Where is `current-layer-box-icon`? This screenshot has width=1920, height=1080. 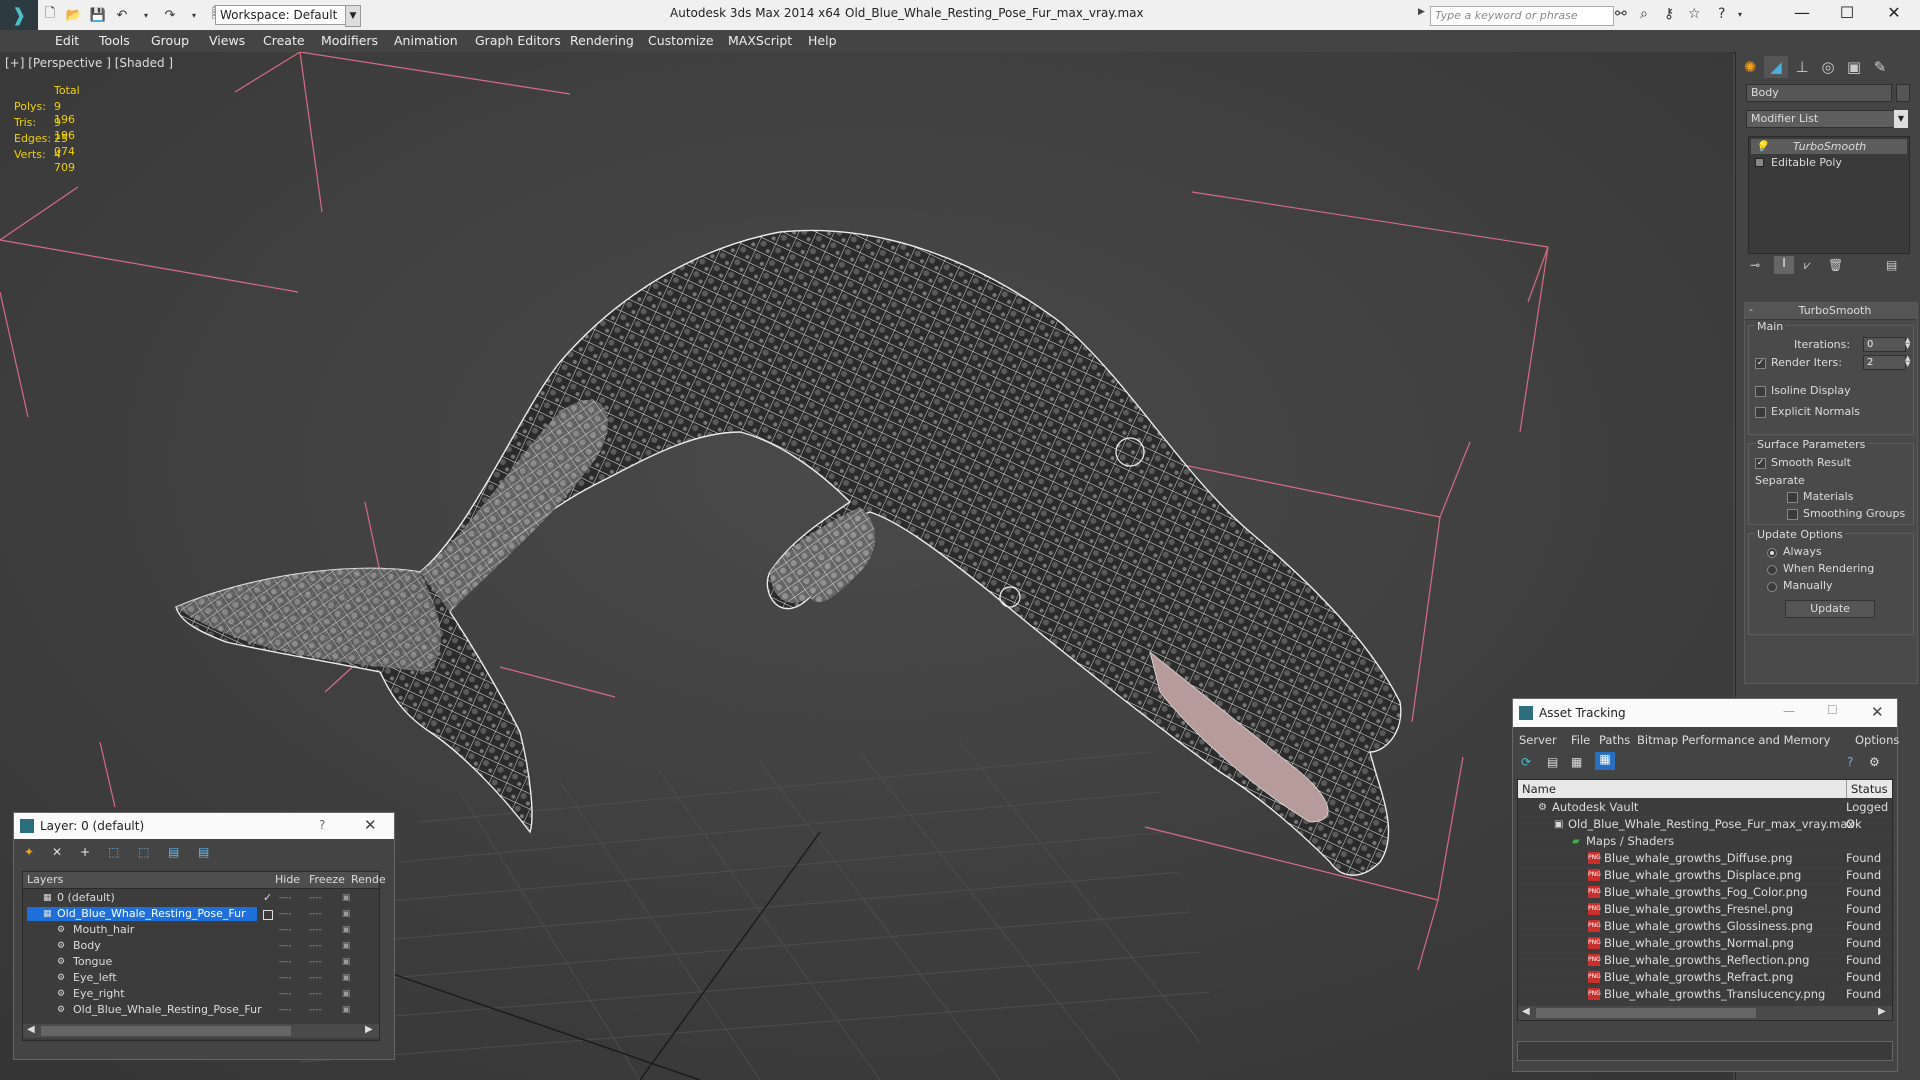 current-layer-box-icon is located at coordinates (268, 915).